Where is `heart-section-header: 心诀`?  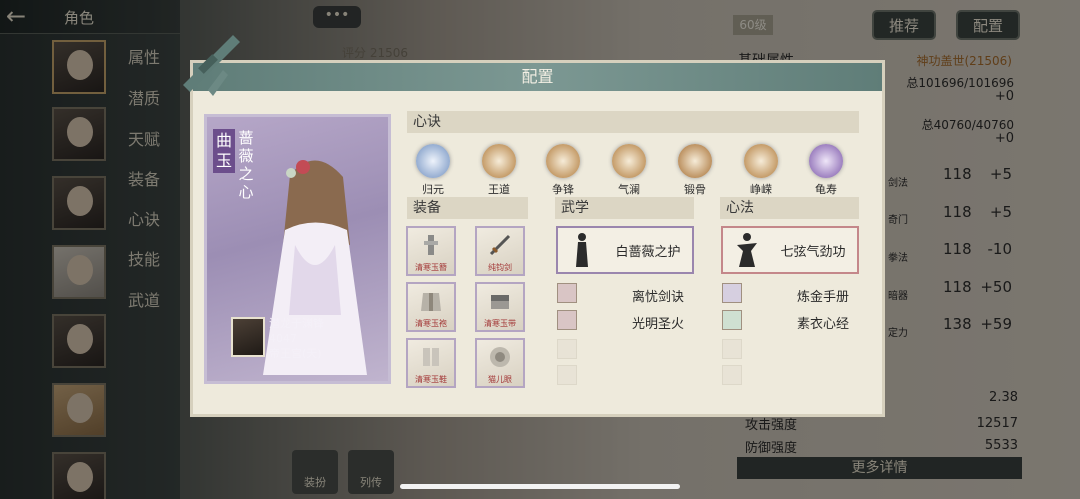
heart-section-header: 心诀 is located at coordinates (633, 122).